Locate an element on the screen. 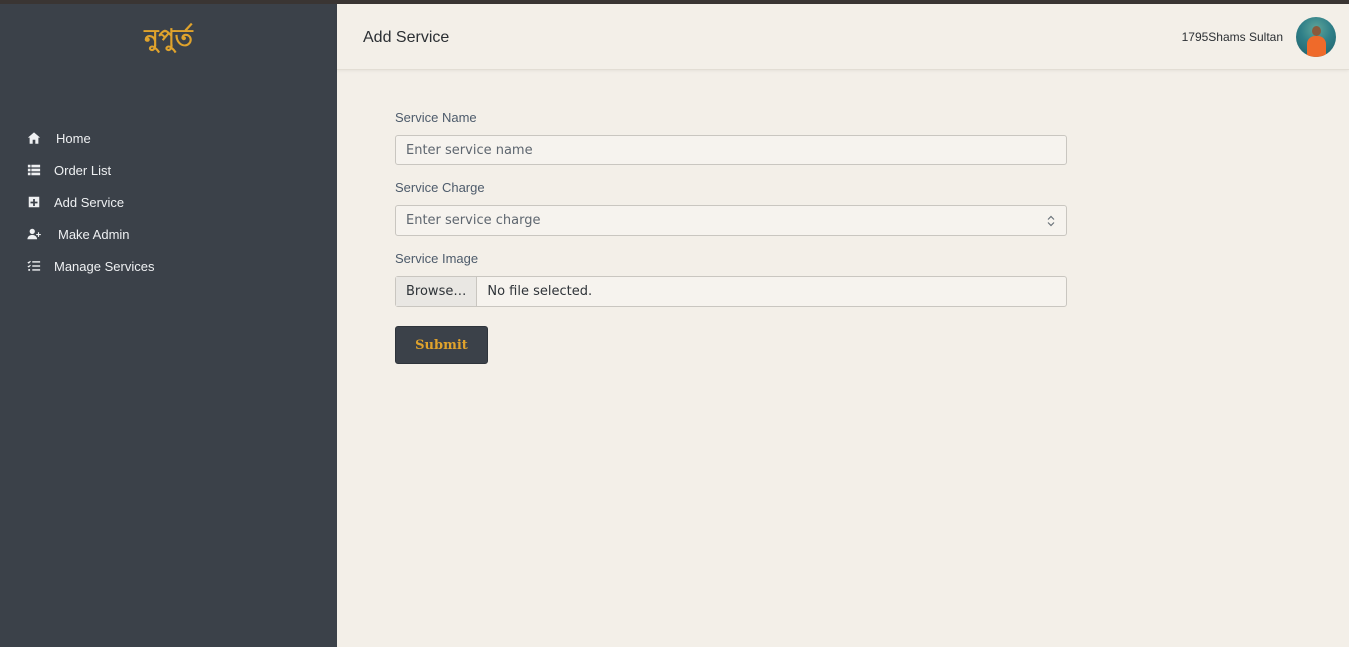  service-name-input: Enter service name is located at coordinates (731, 150).